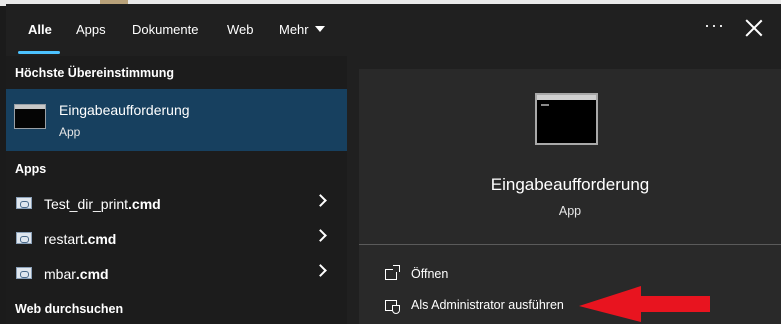 The height and width of the screenshot is (324, 781). Describe the element at coordinates (165, 29) in the screenshot. I see `tab-dokumente: Dokumente` at that location.